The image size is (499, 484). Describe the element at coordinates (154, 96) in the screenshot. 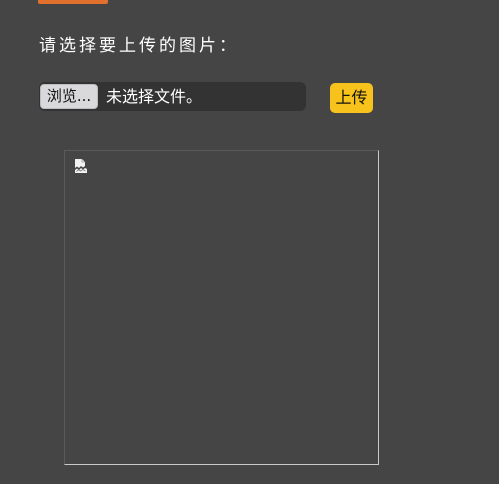

I see `file-status-text: 未选择文件。` at that location.